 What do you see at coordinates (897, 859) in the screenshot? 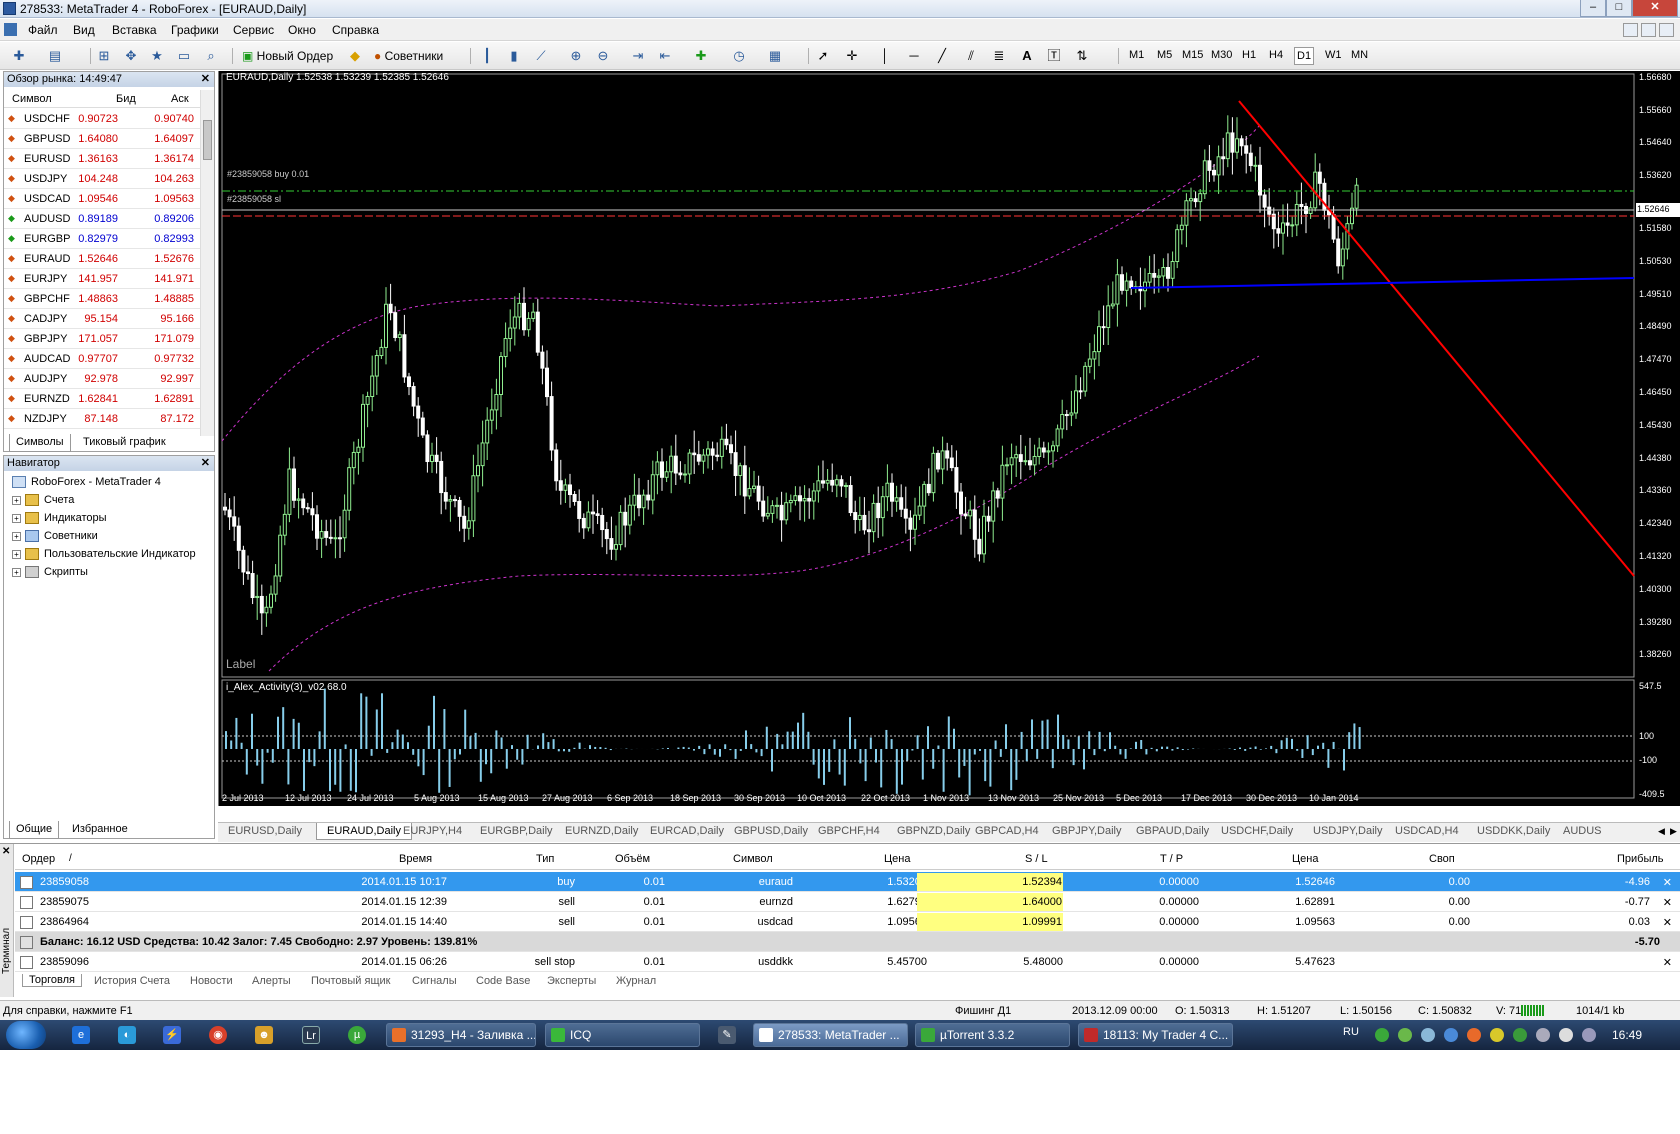
I see `col-price: Цена` at bounding box center [897, 859].